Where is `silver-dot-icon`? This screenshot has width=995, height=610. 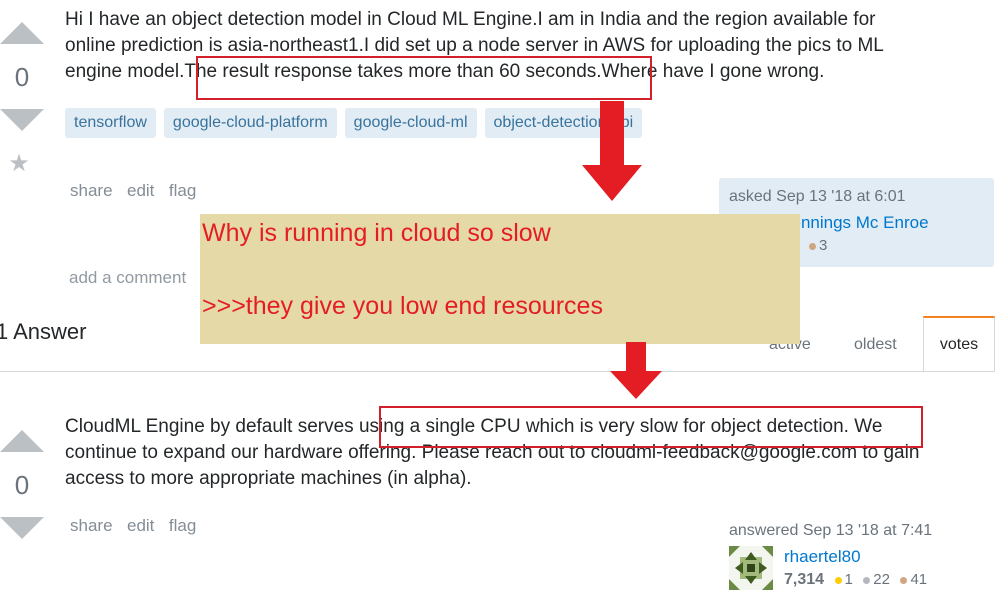 silver-dot-icon is located at coordinates (867, 580).